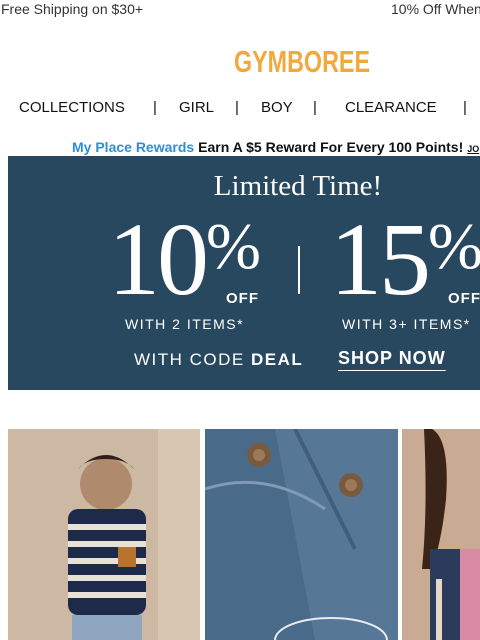 The image size is (480, 640). I want to click on girl-jacket-photo, so click(441, 534).